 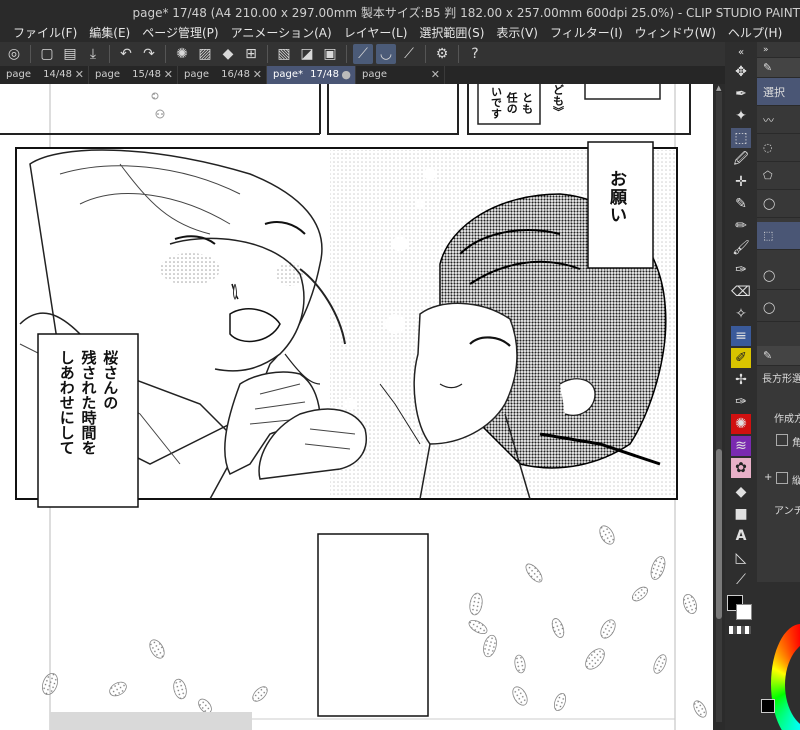 I want to click on subtool-ellipse: ◌, so click(x=778, y=148).